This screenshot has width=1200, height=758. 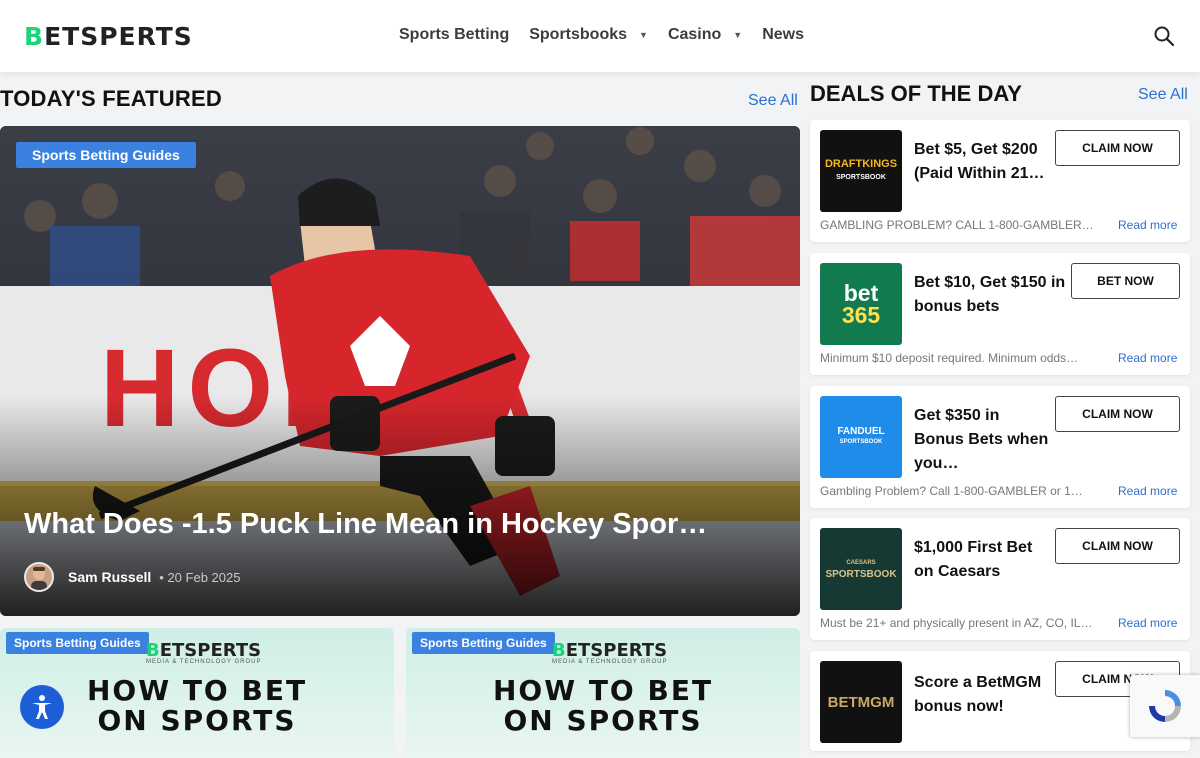 I want to click on main-nav: Sports Betting Sportsbooks ▼ Casino ▼ News, so click(x=611, y=35).